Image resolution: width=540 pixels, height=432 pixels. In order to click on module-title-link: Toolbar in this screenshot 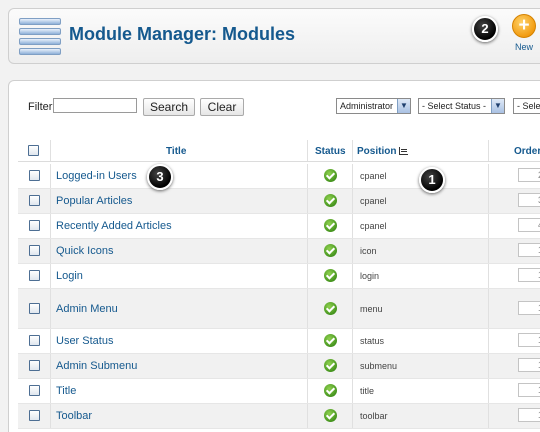, I will do `click(74, 416)`.